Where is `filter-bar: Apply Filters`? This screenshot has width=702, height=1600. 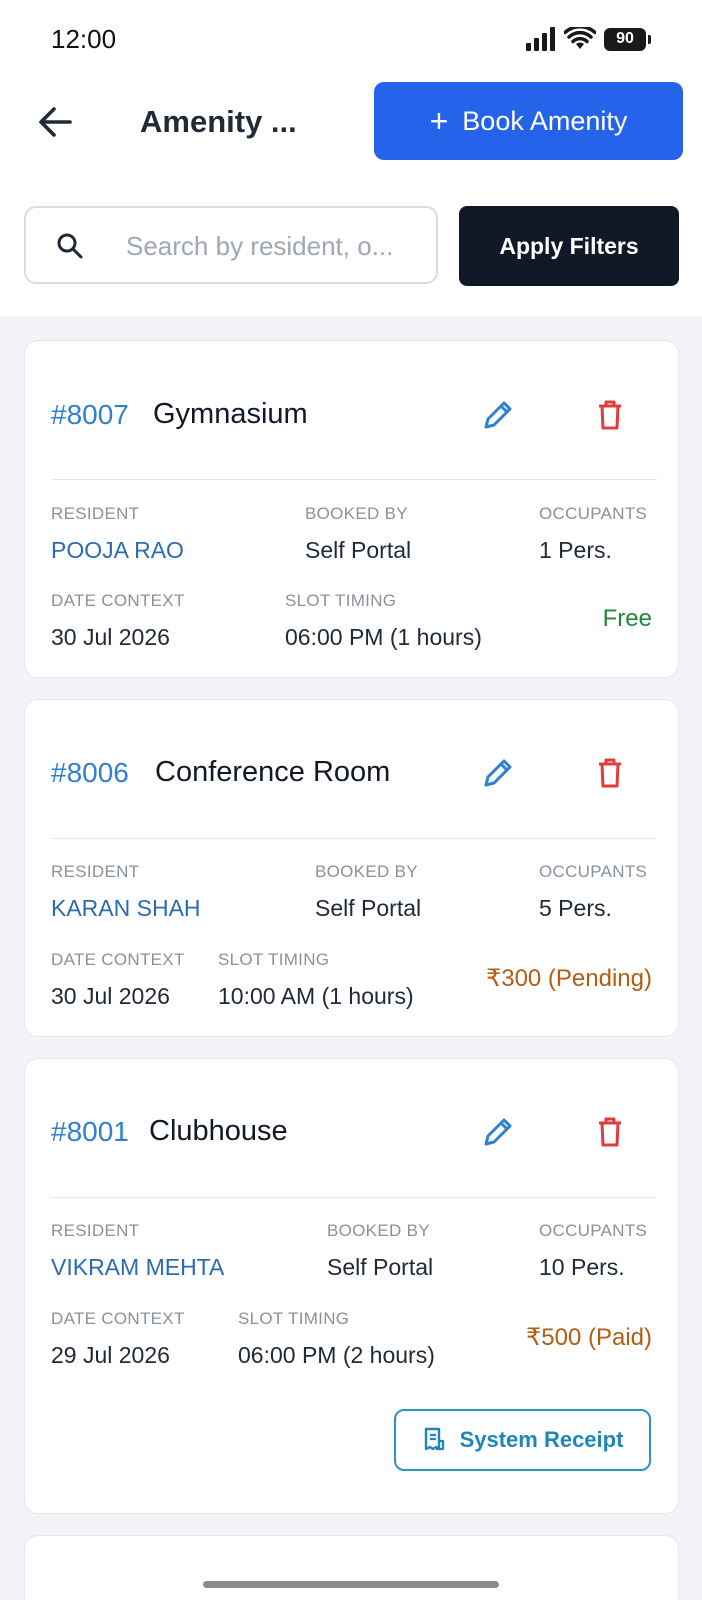
filter-bar: Apply Filters is located at coordinates (351, 246).